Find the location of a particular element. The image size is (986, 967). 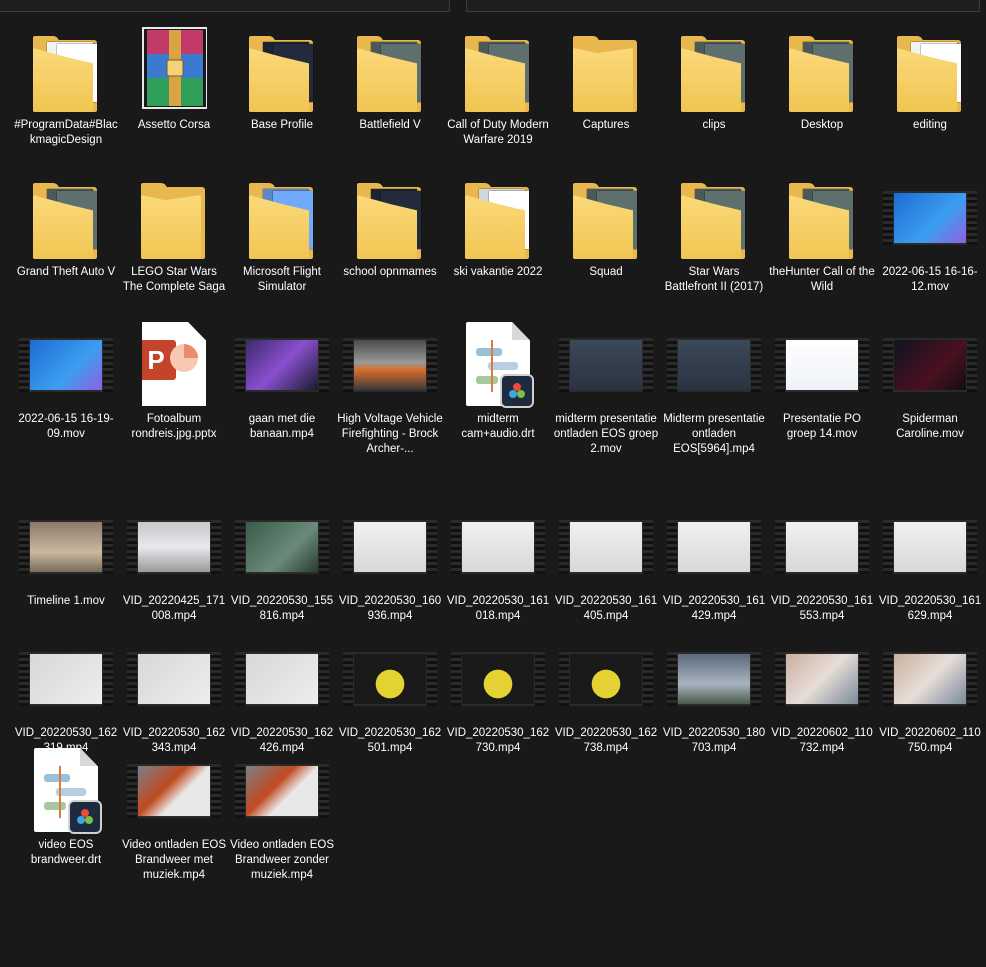

file-name-label: gaan met die banaan.mp4 is located at coordinates (282, 426).